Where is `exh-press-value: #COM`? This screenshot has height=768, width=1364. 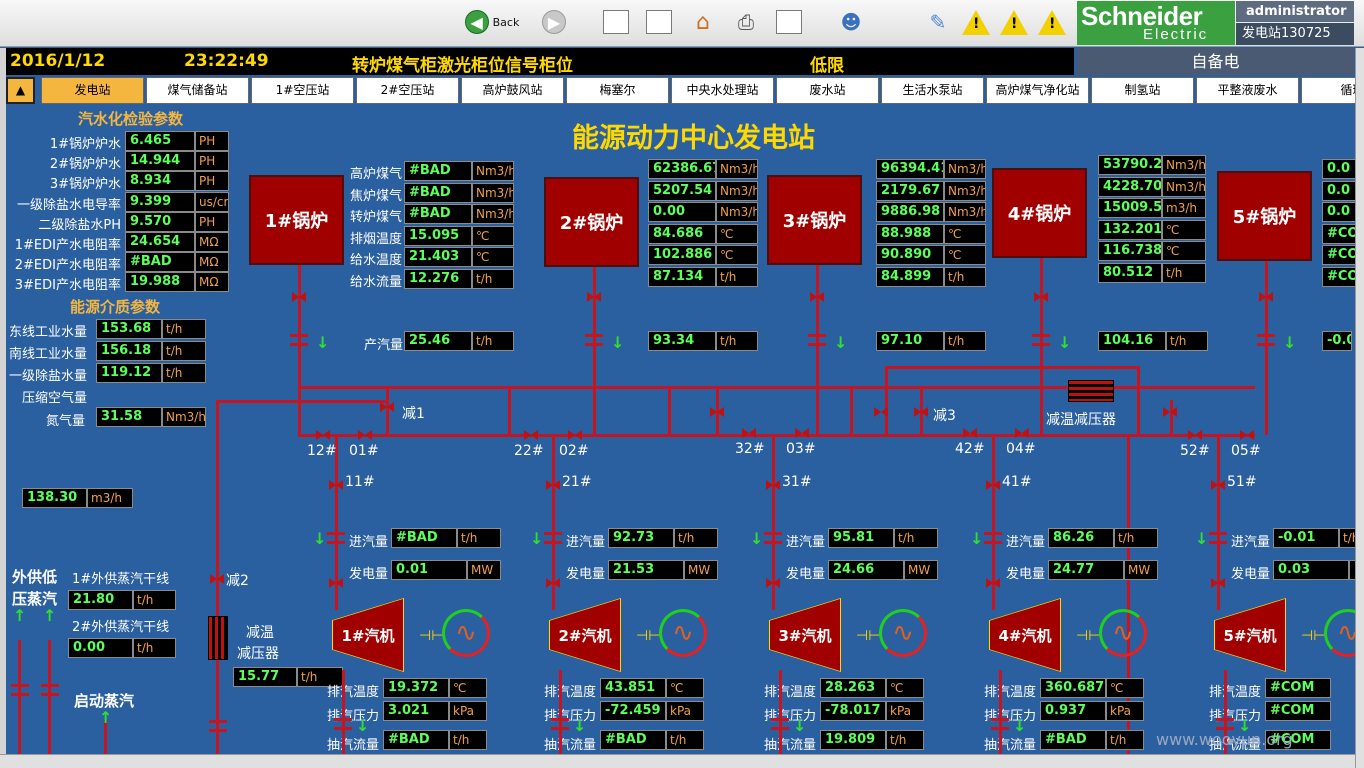
exh-press-value: #COM is located at coordinates (1298, 711).